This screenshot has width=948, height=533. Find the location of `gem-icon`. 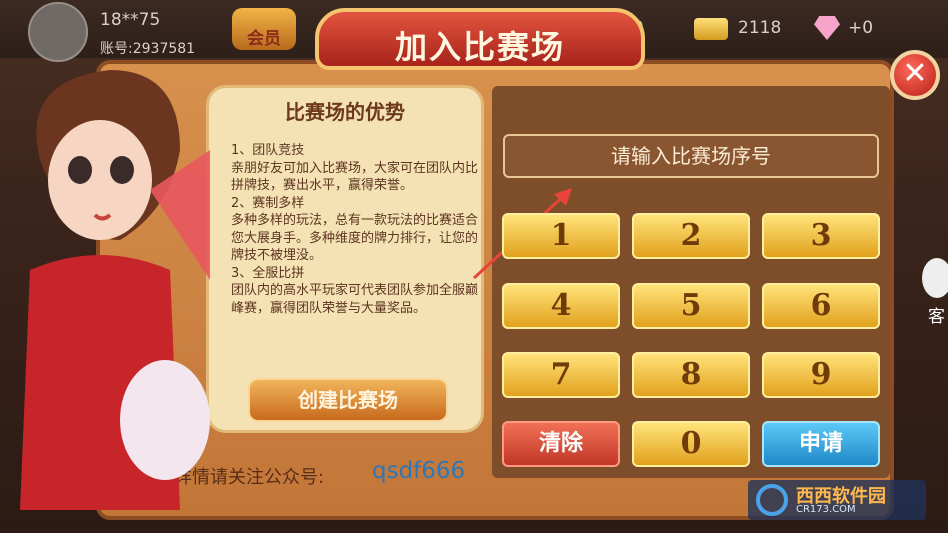

gem-icon is located at coordinates (827, 28).